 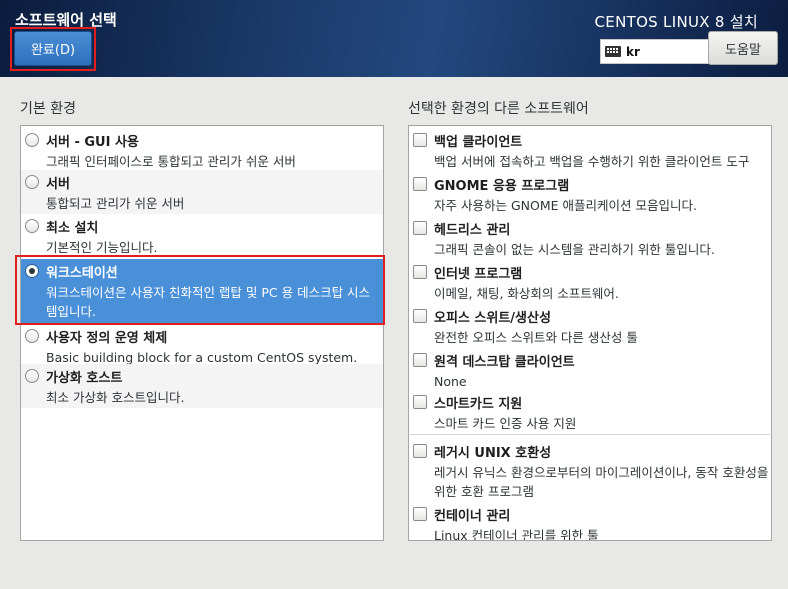 I want to click on done-button: 완료(D), so click(x=53, y=48).